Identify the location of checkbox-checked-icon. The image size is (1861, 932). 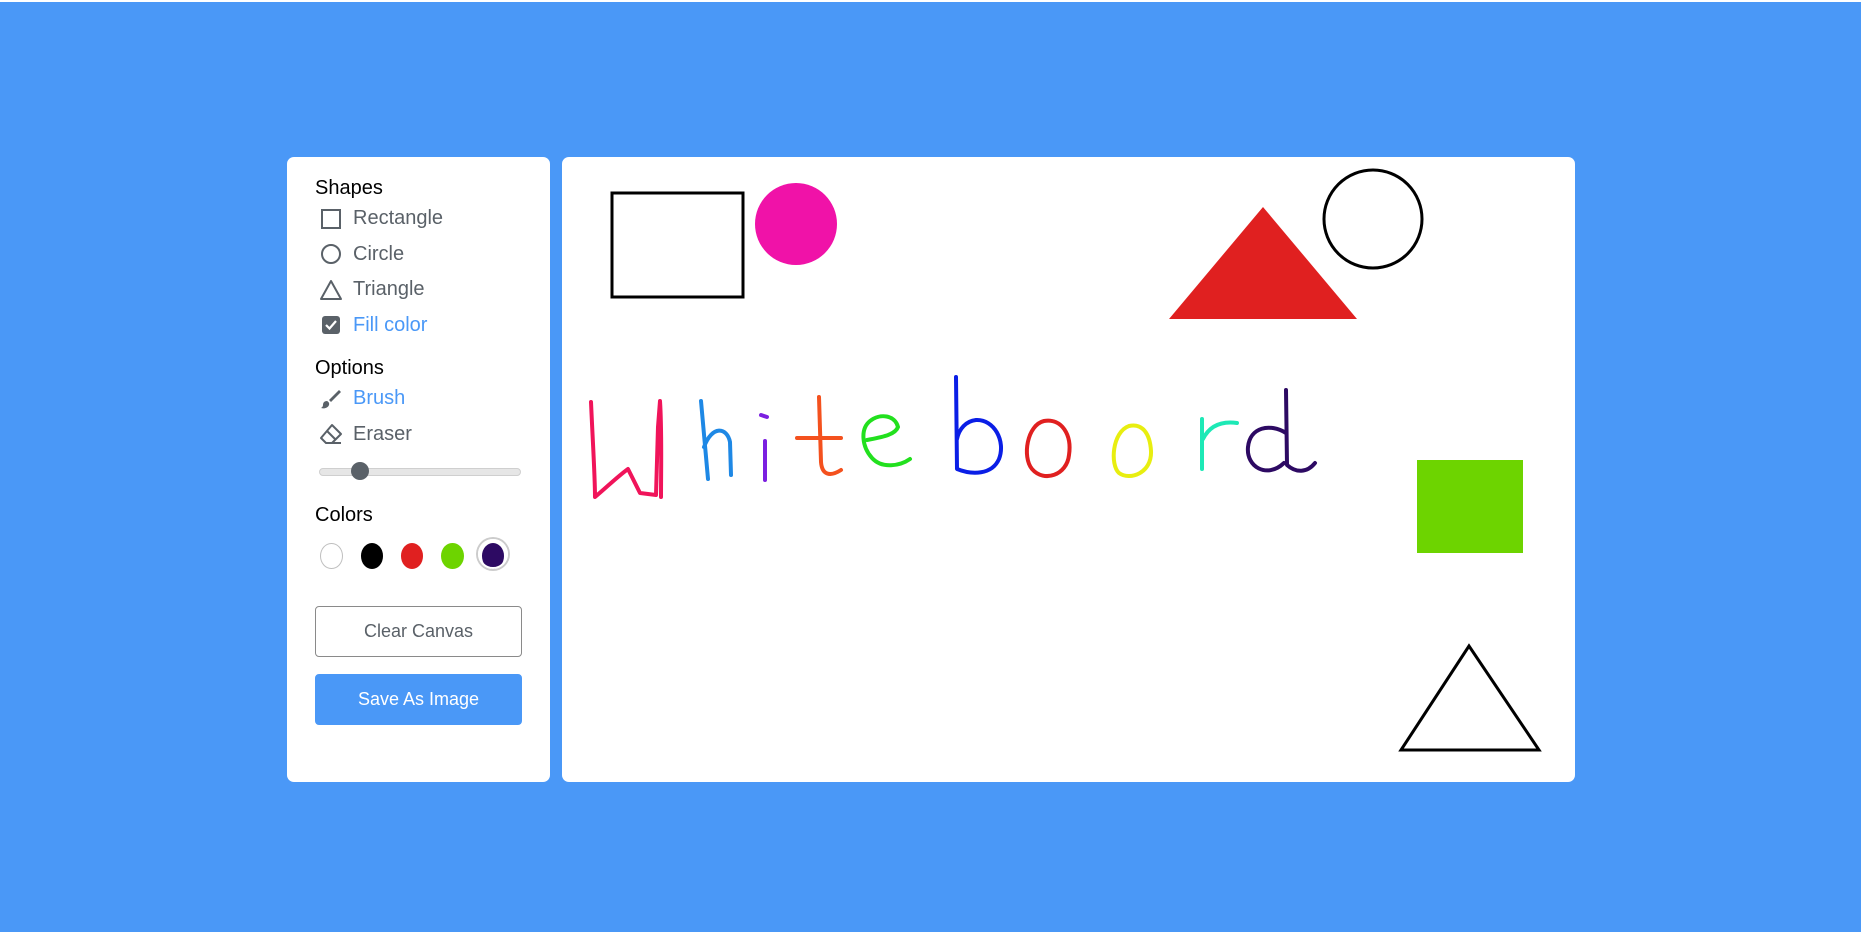
(331, 325).